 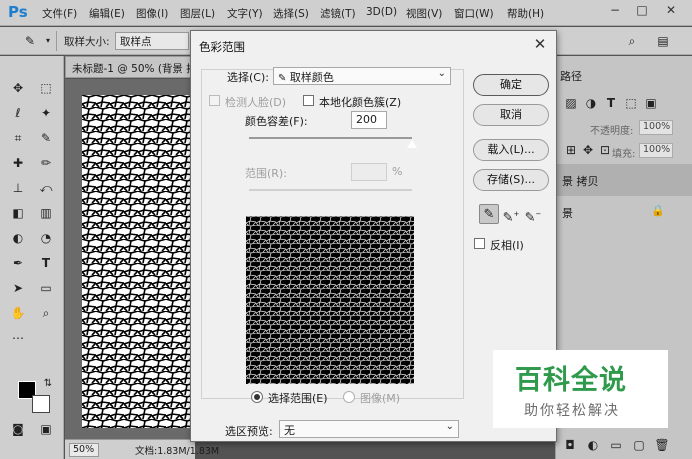 What do you see at coordinates (56, 41) in the screenshot?
I see `separator` at bounding box center [56, 41].